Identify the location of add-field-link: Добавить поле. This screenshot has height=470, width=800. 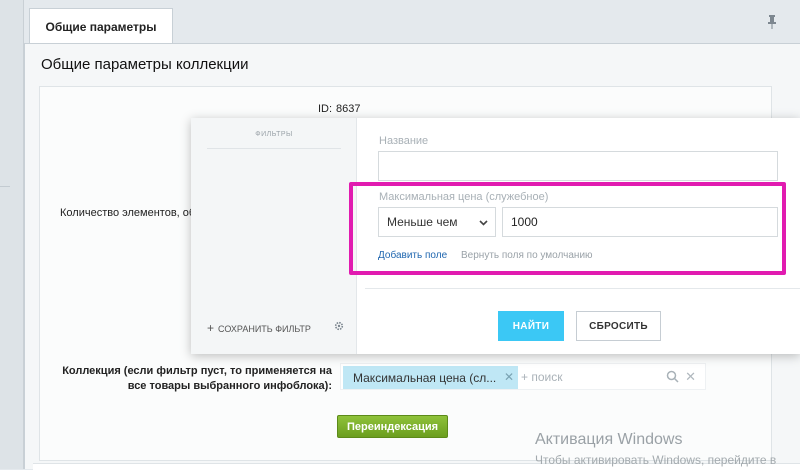
(412, 255).